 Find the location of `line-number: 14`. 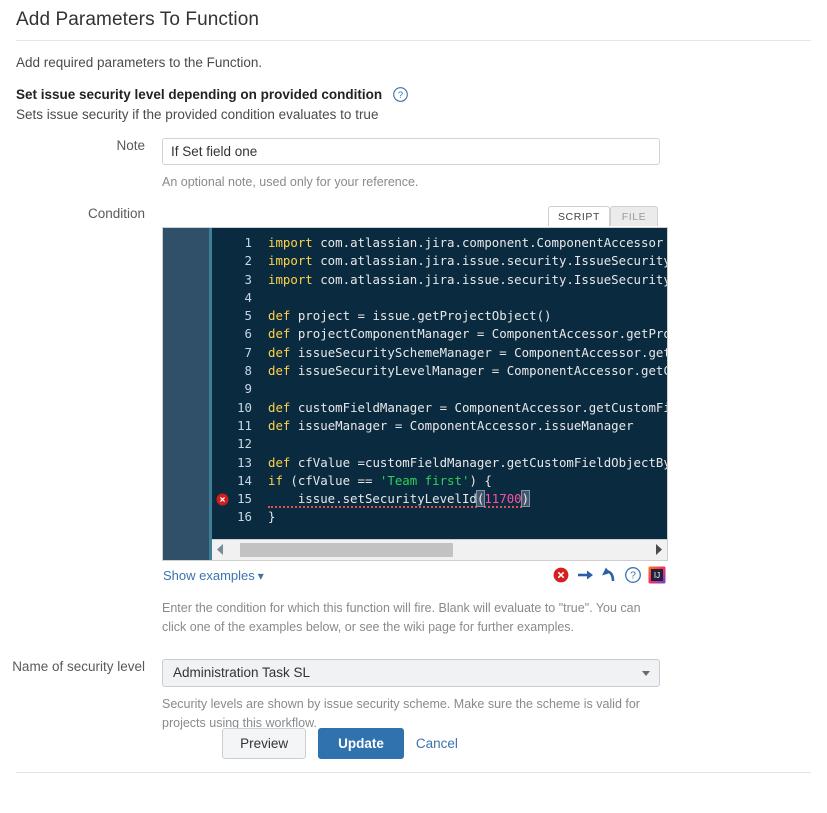

line-number: 14 is located at coordinates (244, 480).